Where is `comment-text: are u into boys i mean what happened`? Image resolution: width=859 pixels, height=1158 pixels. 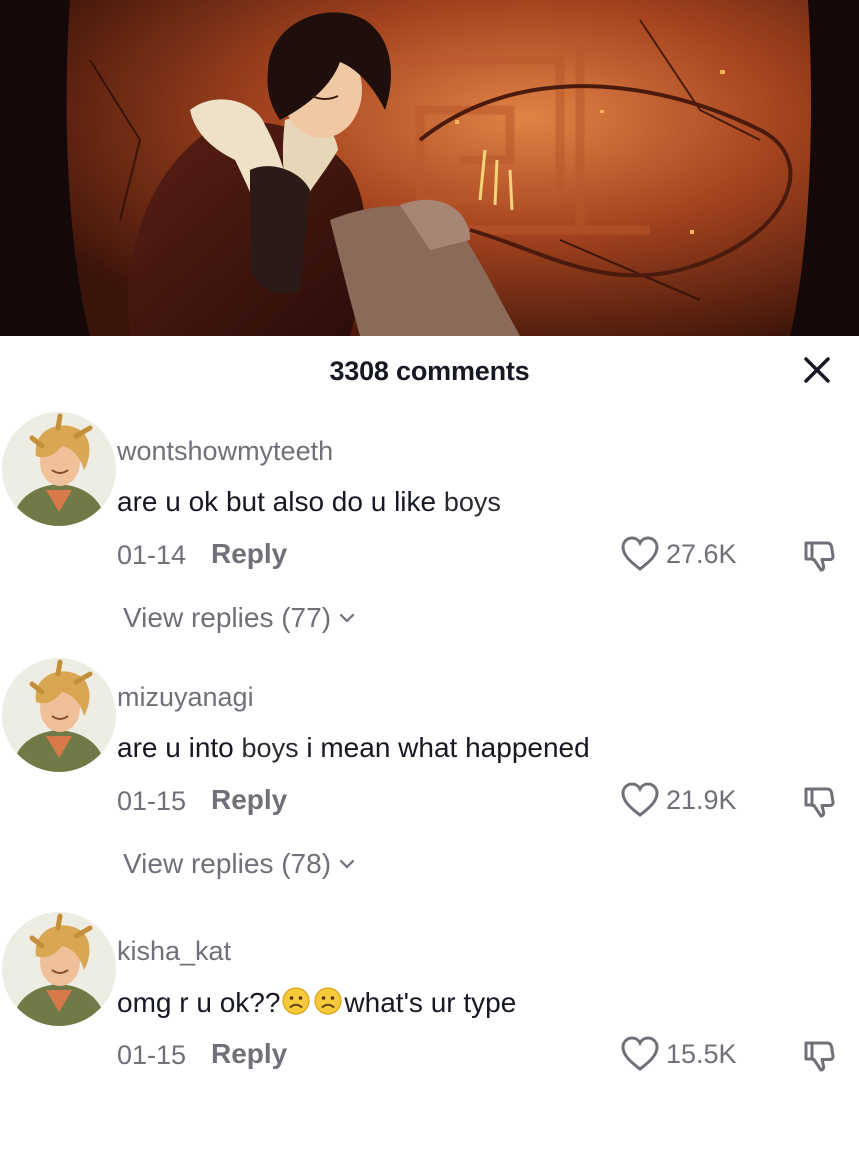
comment-text: are u into boys i mean what happened is located at coordinates (353, 748).